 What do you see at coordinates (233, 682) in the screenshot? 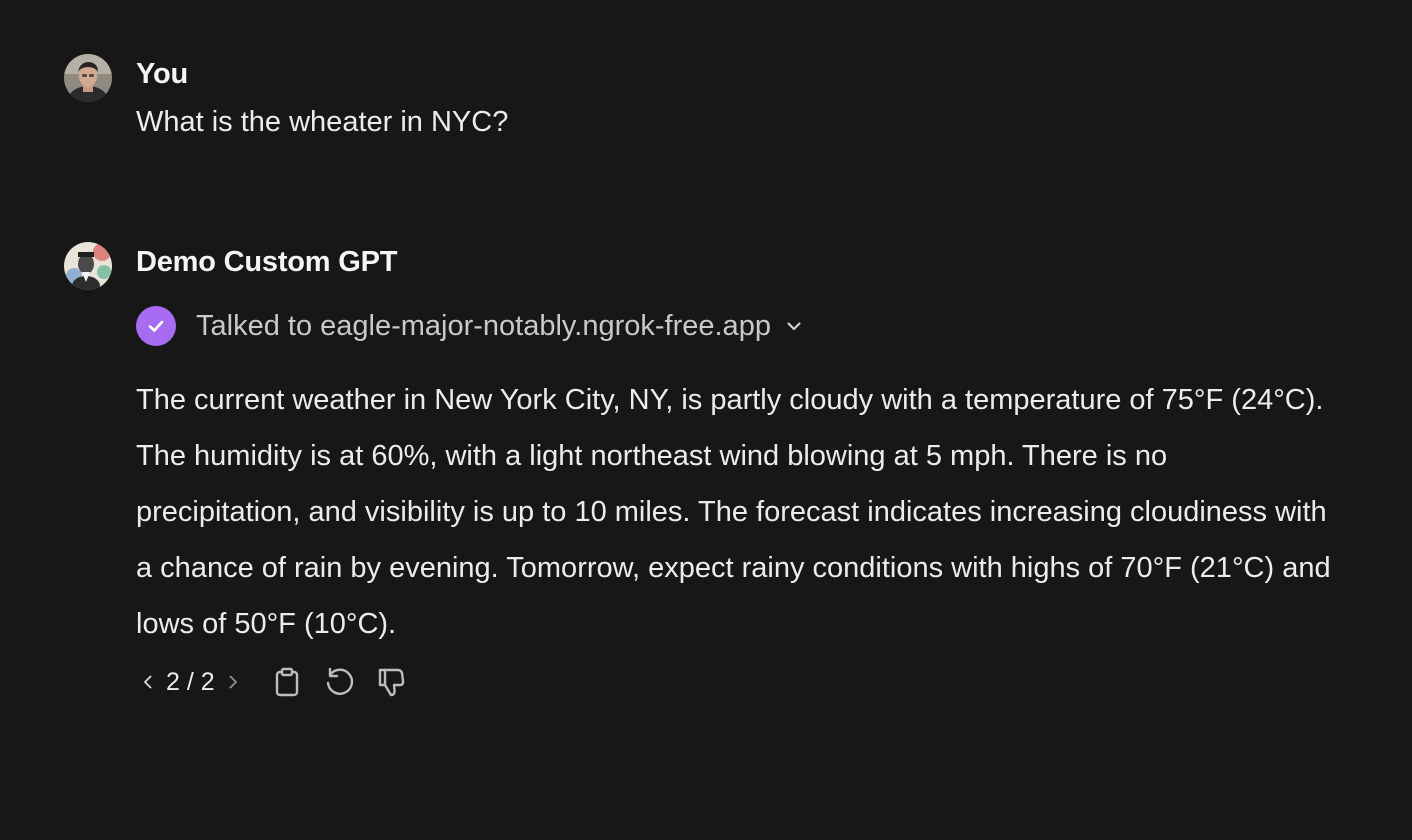
I see `chevron-right-icon` at bounding box center [233, 682].